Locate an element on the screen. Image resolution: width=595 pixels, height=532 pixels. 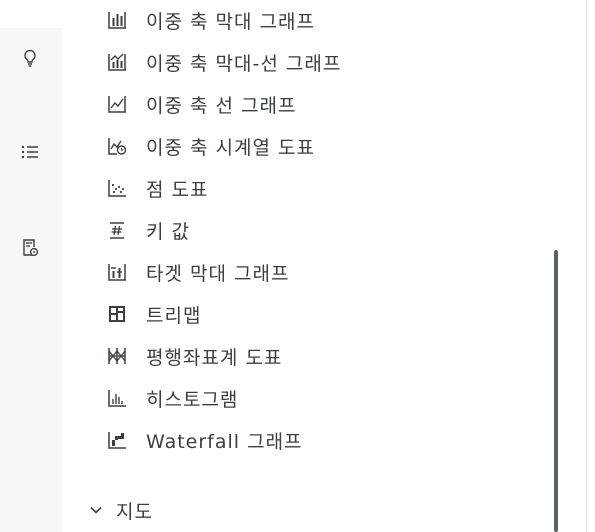
chart-option-waterfall: Waterfall 그래프 is located at coordinates (204, 440).